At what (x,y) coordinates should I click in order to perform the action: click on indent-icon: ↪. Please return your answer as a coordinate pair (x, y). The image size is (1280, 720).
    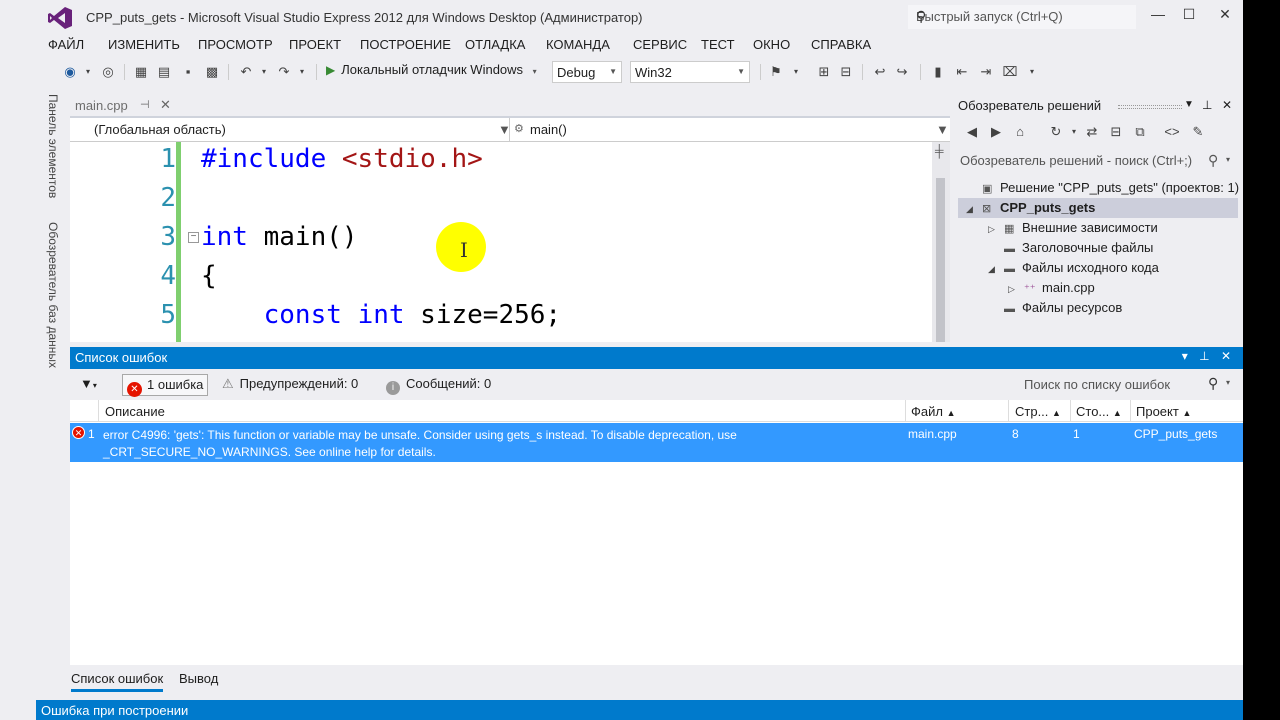
    Looking at the image, I should click on (902, 72).